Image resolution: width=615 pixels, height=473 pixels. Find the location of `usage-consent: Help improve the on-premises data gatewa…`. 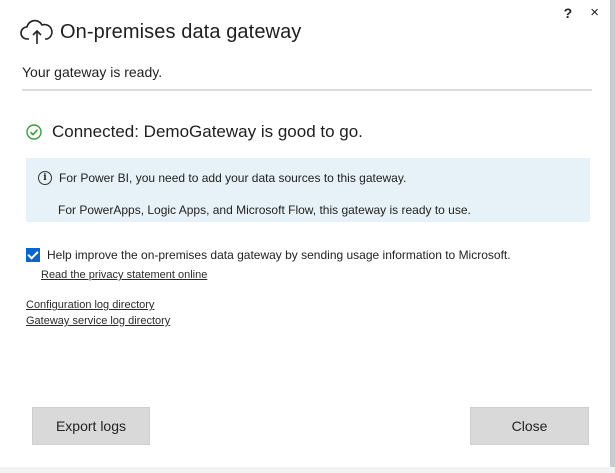

usage-consent: Help improve the on-premises data gatewa… is located at coordinates (268, 255).